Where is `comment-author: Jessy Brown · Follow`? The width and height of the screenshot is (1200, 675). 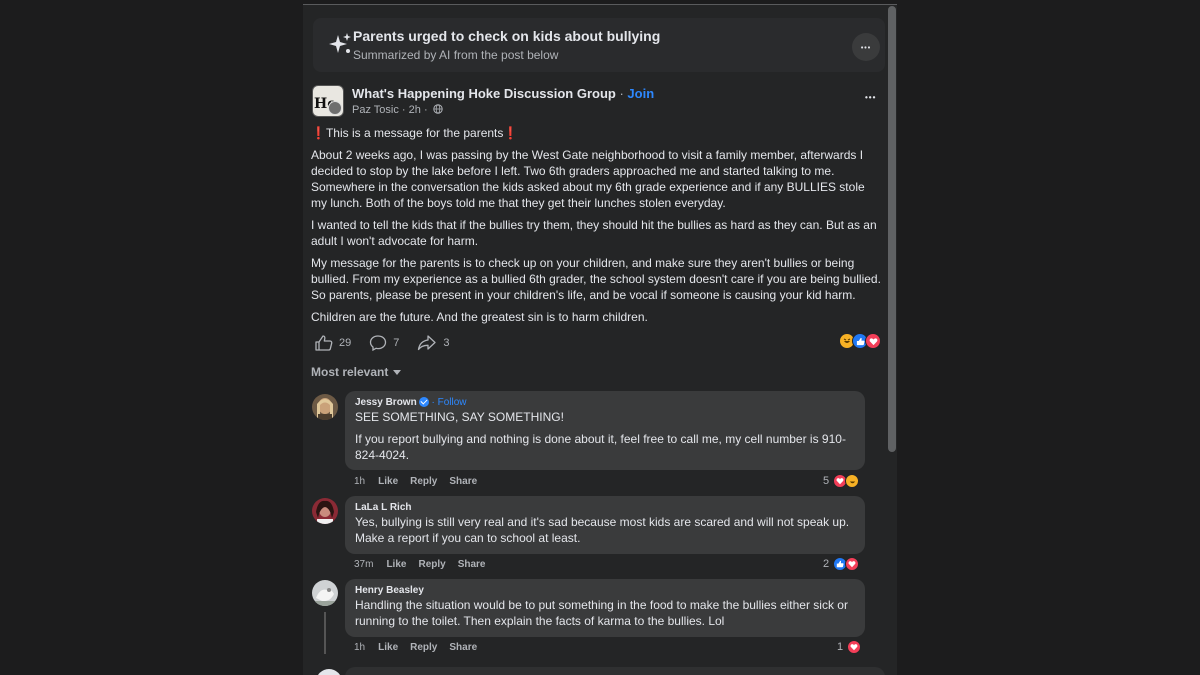
comment-author: Jessy Brown · Follow is located at coordinates (605, 402).